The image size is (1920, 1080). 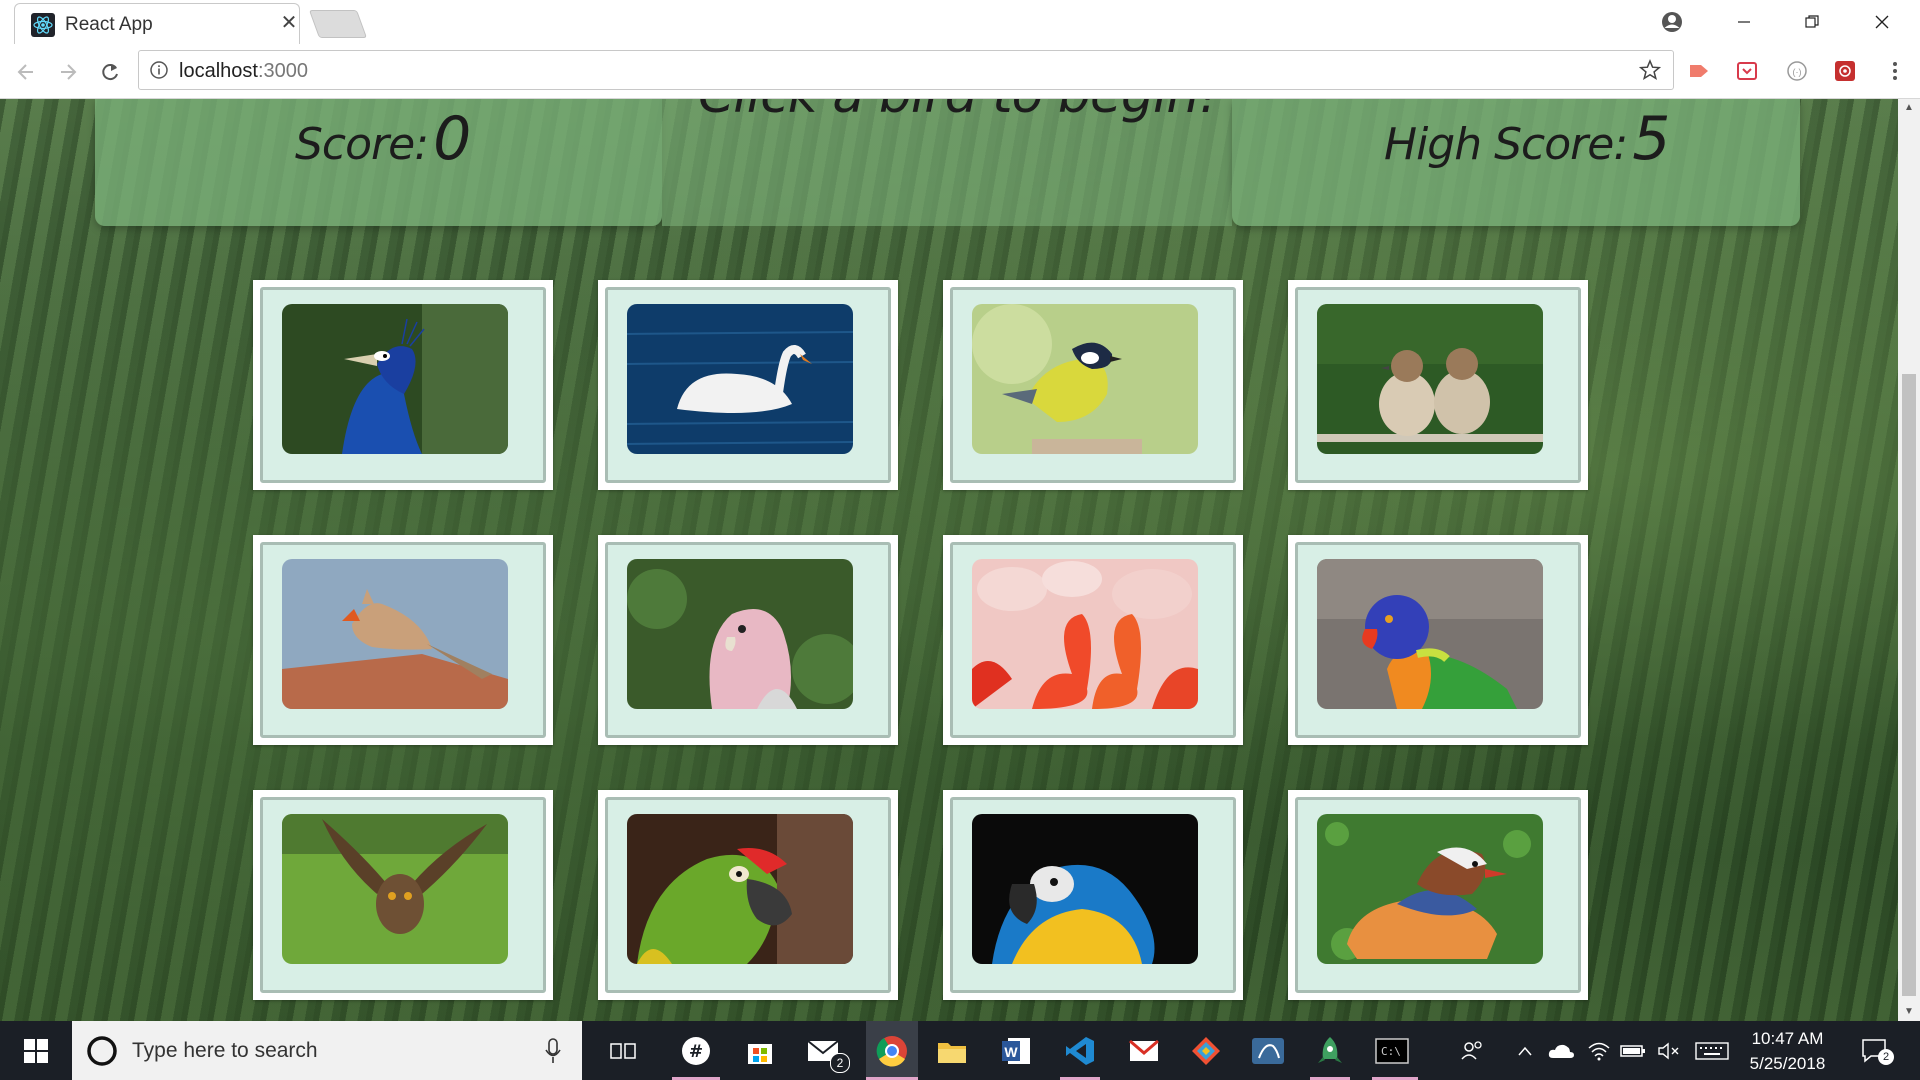 I want to click on green-macaw-image, so click(x=740, y=889).